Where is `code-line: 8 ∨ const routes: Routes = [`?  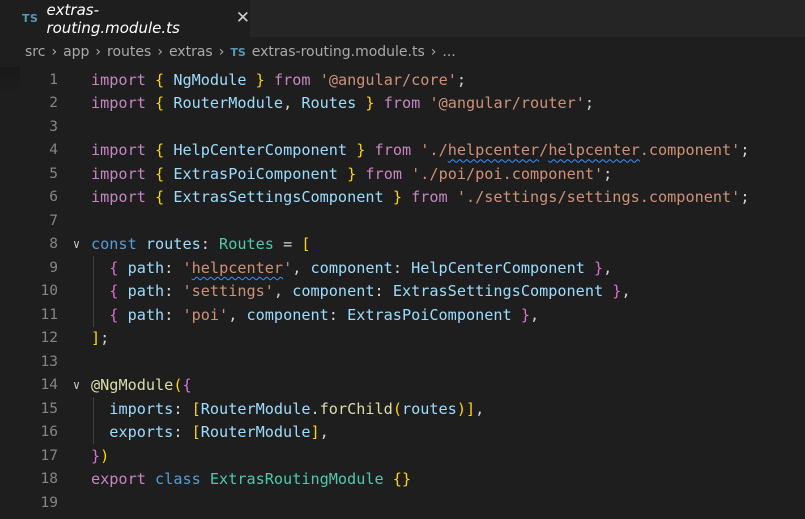
code-line: 8 ∨ const routes: Routes = [ is located at coordinates (402, 245).